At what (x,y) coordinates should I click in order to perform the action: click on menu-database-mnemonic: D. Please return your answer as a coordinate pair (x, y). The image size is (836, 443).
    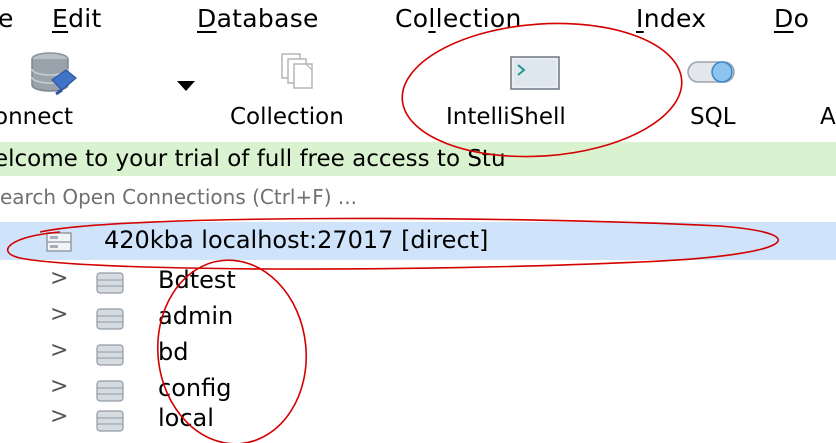
    Looking at the image, I should click on (207, 18).